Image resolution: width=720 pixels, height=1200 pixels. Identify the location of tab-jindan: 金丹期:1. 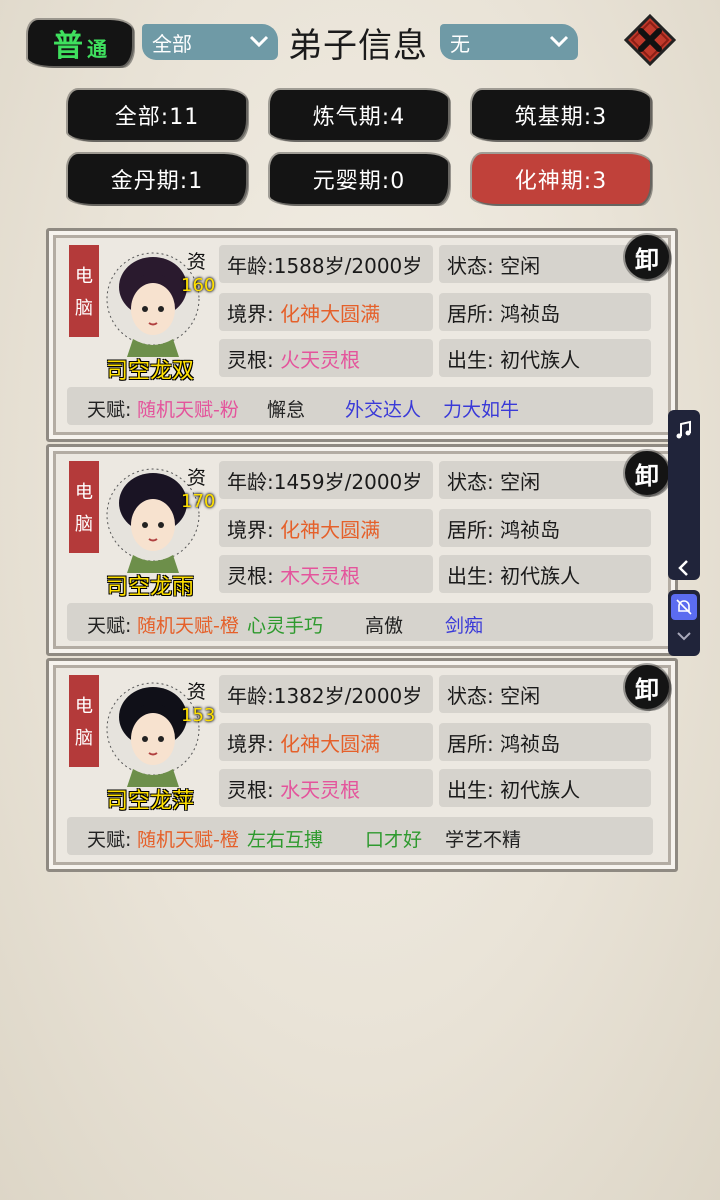
(157, 179).